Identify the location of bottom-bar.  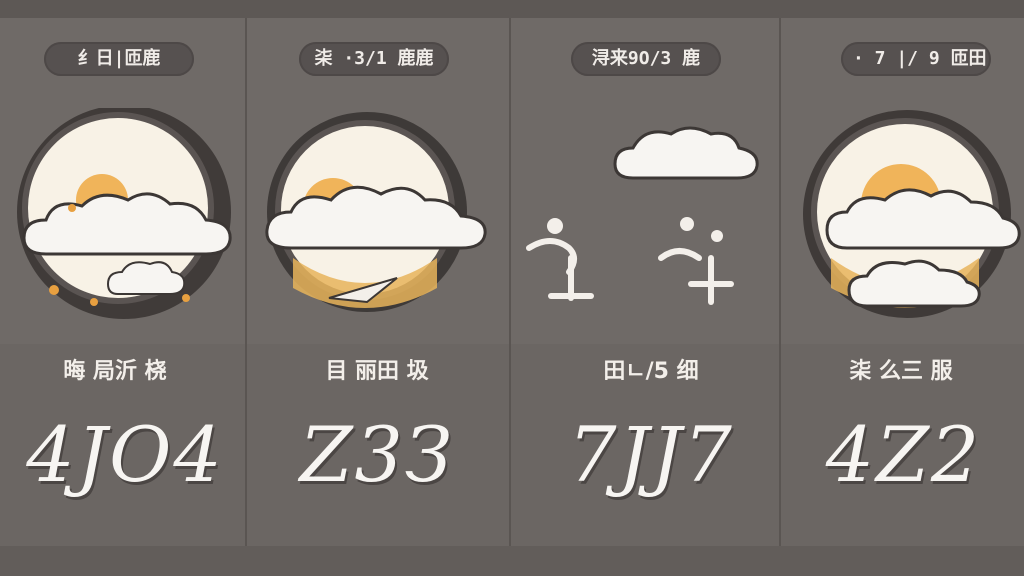
(512, 561).